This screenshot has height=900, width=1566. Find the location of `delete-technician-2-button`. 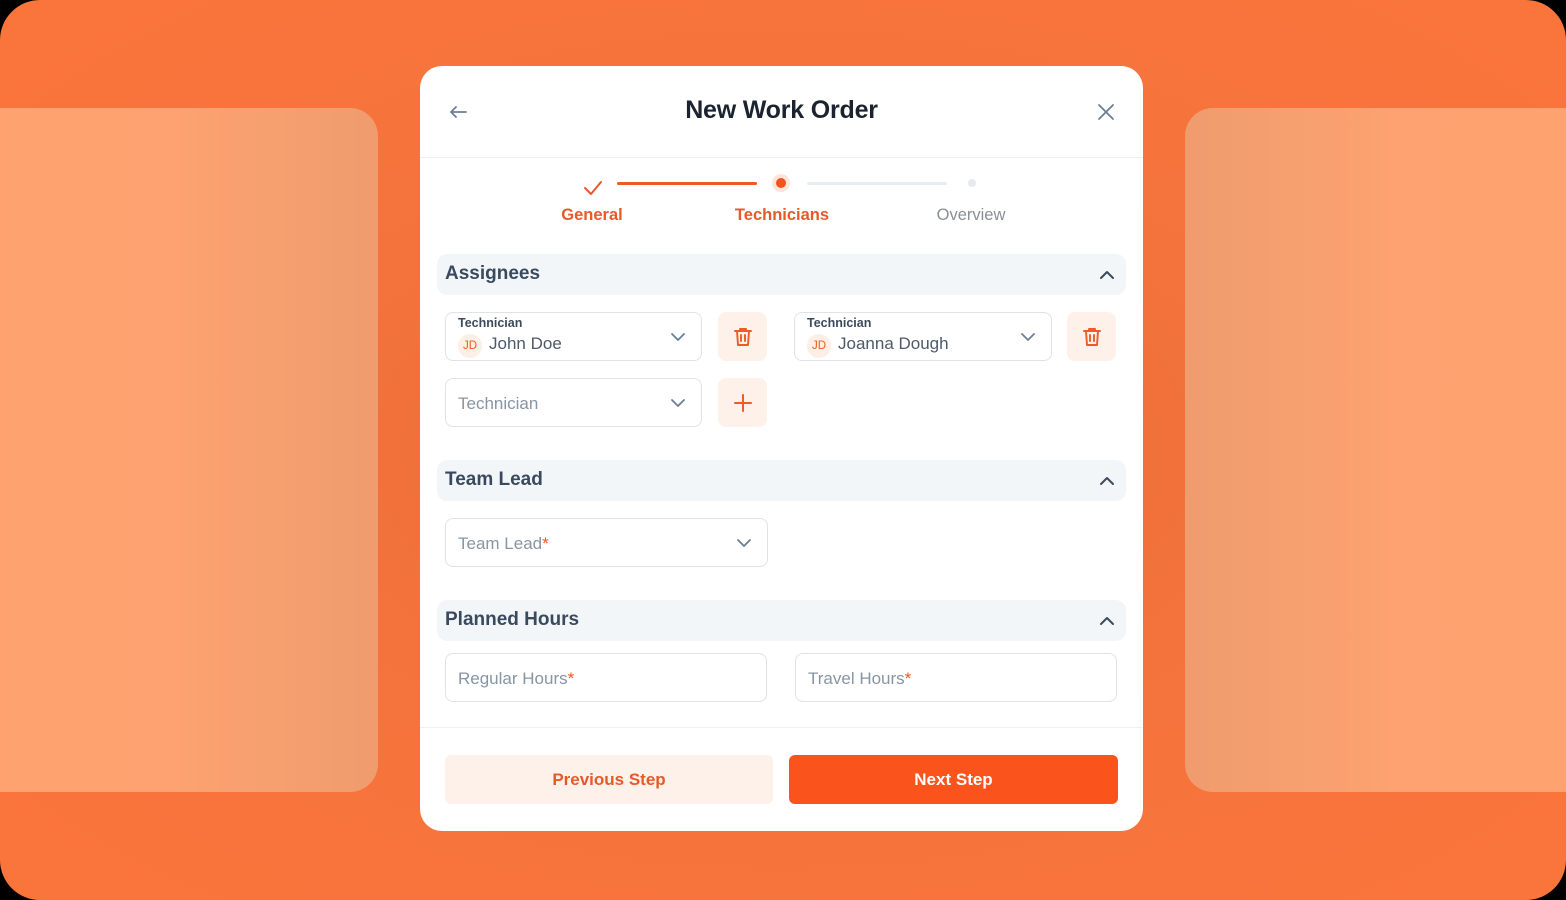

delete-technician-2-button is located at coordinates (1091, 336).